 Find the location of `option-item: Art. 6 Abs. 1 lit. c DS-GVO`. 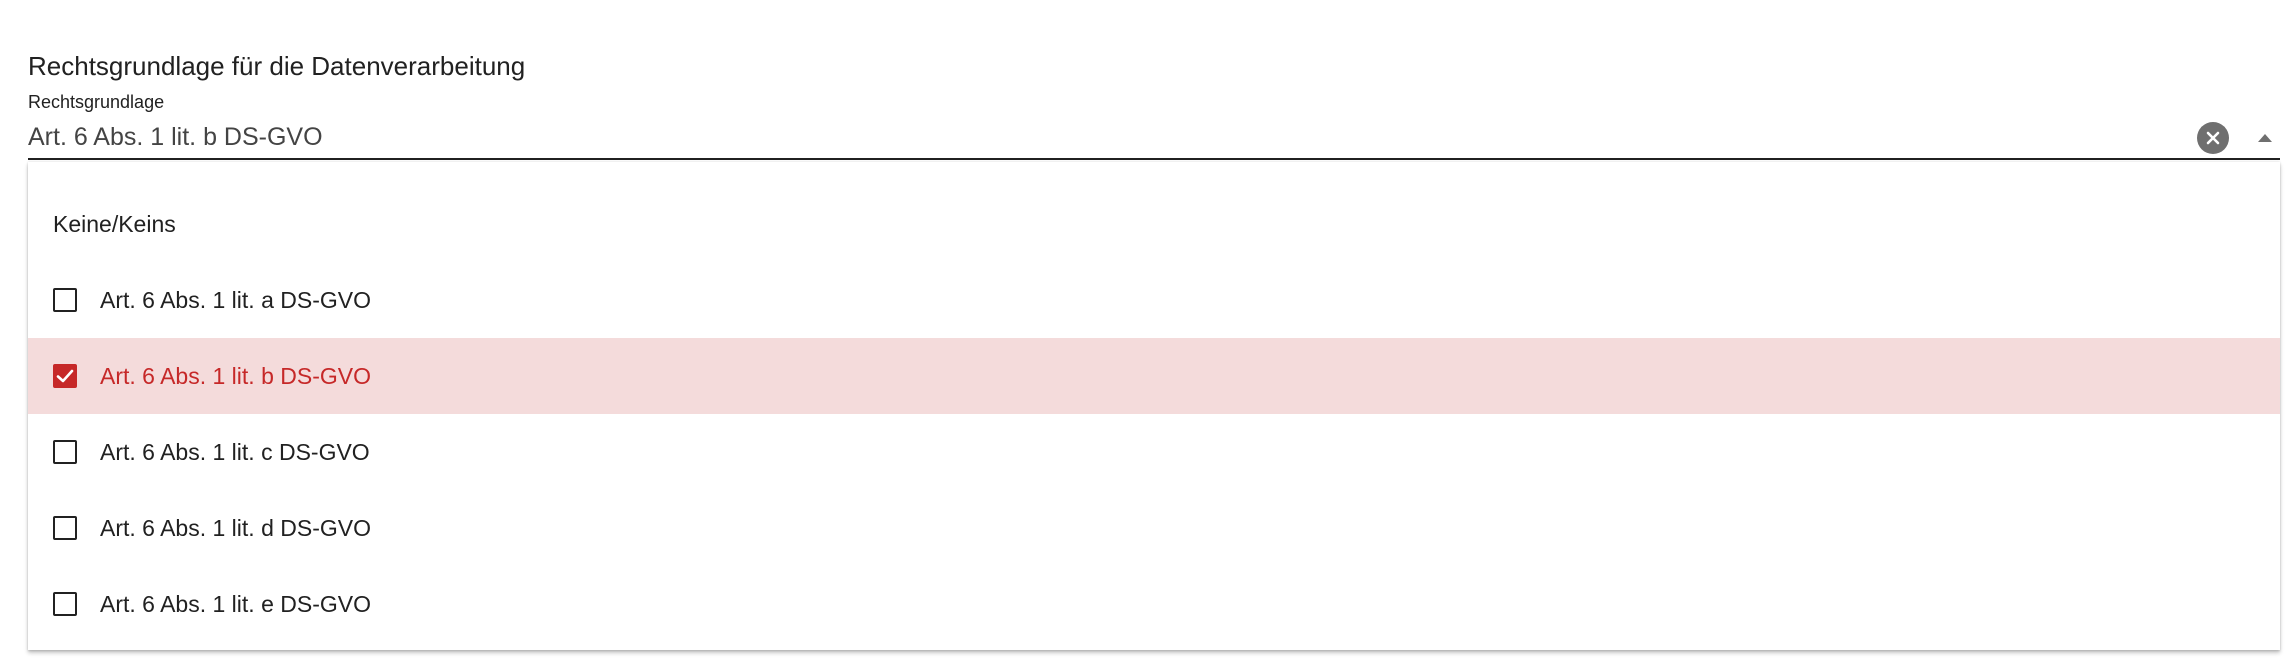

option-item: Art. 6 Abs. 1 lit. c DS-GVO is located at coordinates (1154, 452).